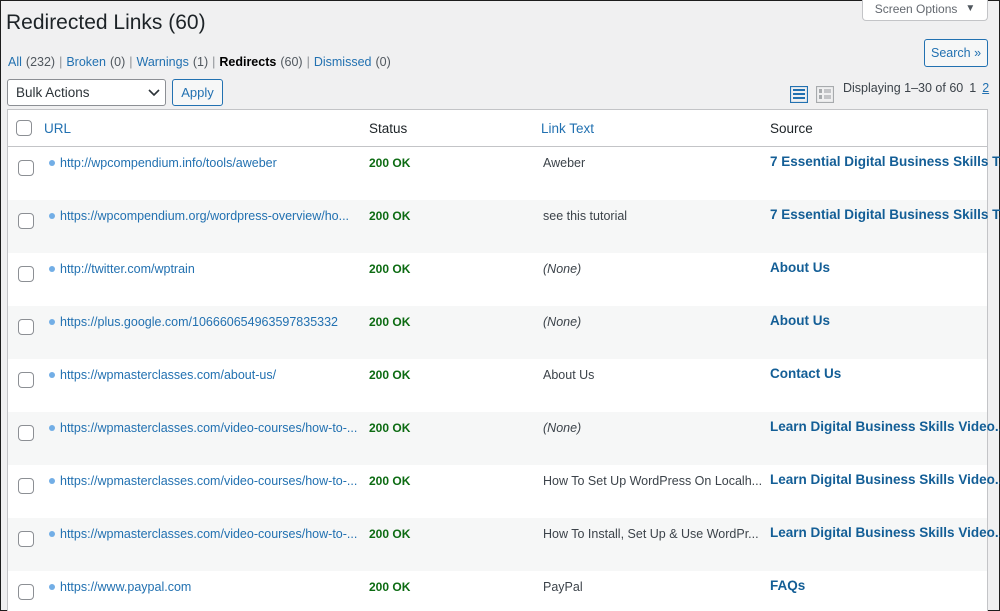 This screenshot has height=611, width=1000. What do you see at coordinates (564, 163) in the screenshot?
I see `link-text: Aweber` at bounding box center [564, 163].